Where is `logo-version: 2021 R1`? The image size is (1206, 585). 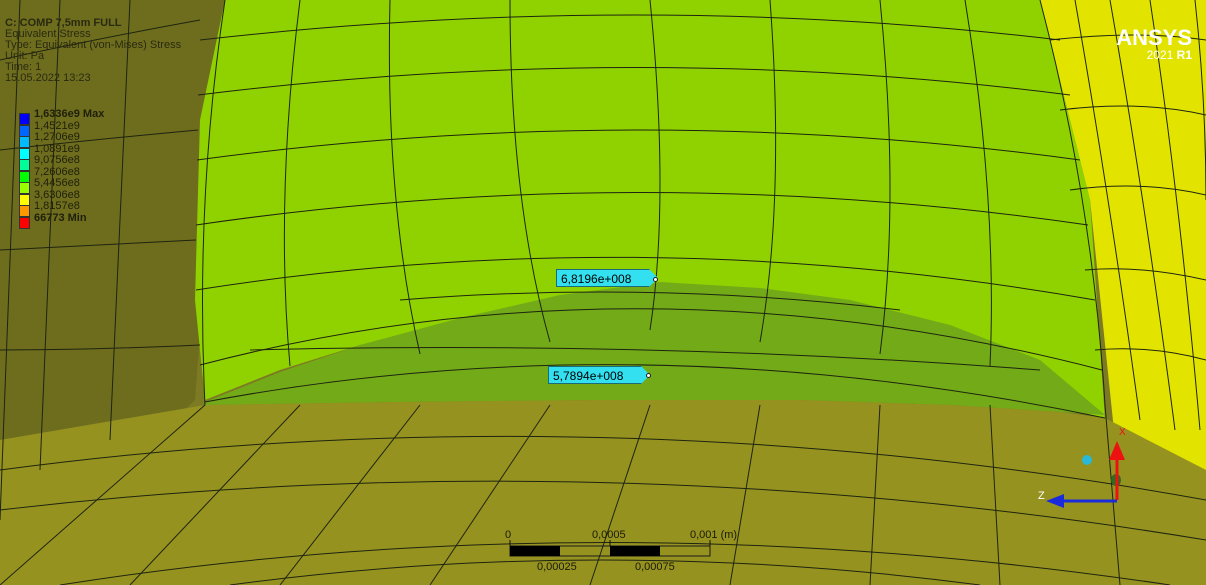
logo-version: 2021 R1 is located at coordinates (1154, 55).